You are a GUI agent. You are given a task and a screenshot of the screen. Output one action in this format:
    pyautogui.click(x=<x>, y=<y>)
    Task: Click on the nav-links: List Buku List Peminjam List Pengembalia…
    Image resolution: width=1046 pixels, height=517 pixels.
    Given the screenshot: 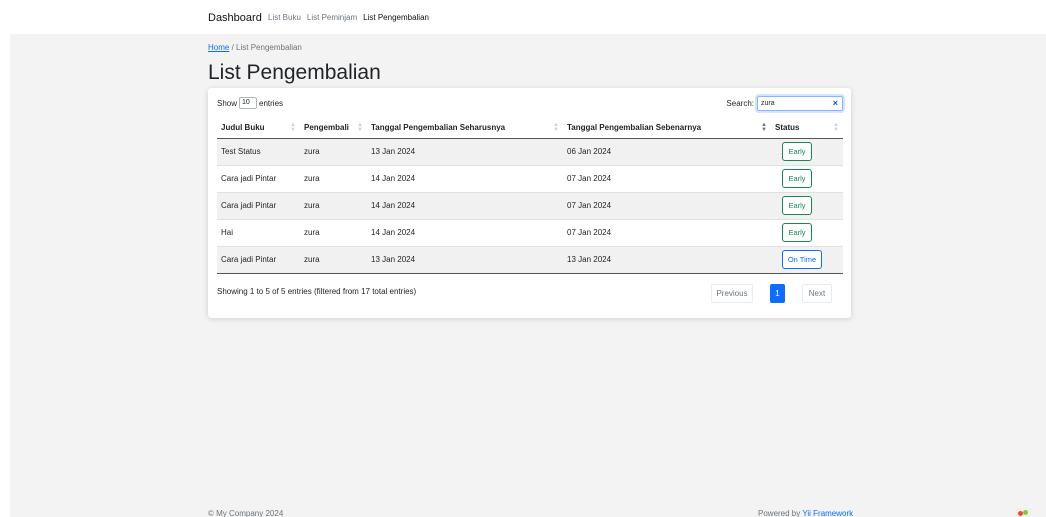 What is the action you would take?
    pyautogui.click(x=348, y=17)
    